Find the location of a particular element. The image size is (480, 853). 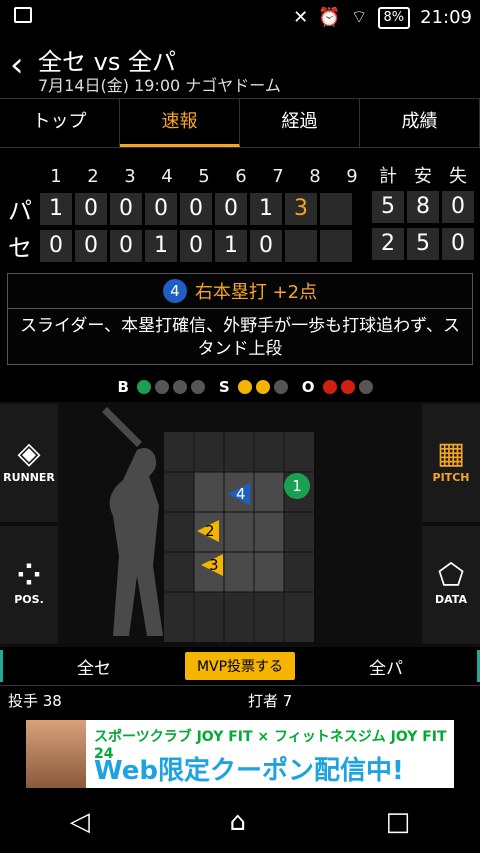

recents-icon: □ is located at coordinates (398, 822).